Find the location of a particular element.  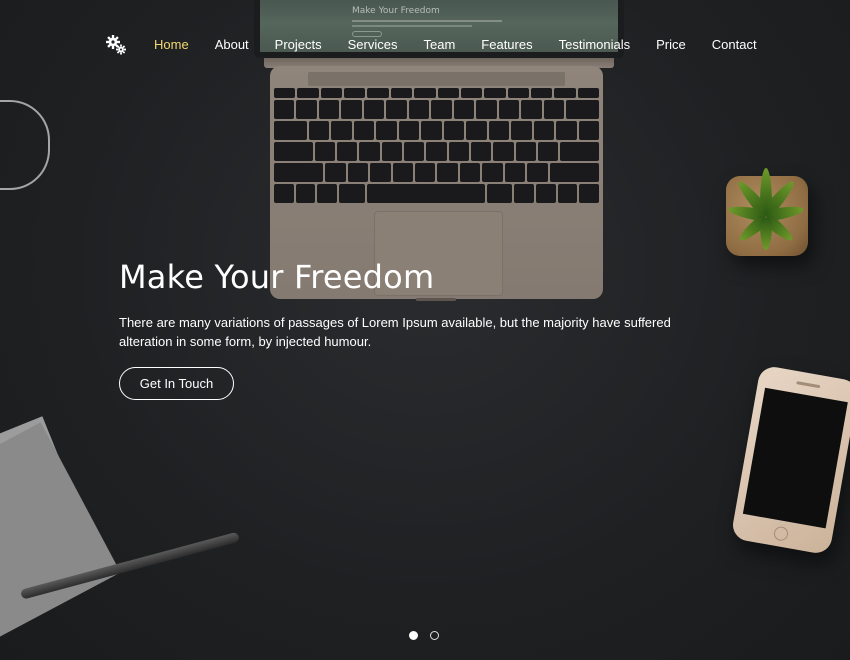

phone-decoration is located at coordinates (790, 460).